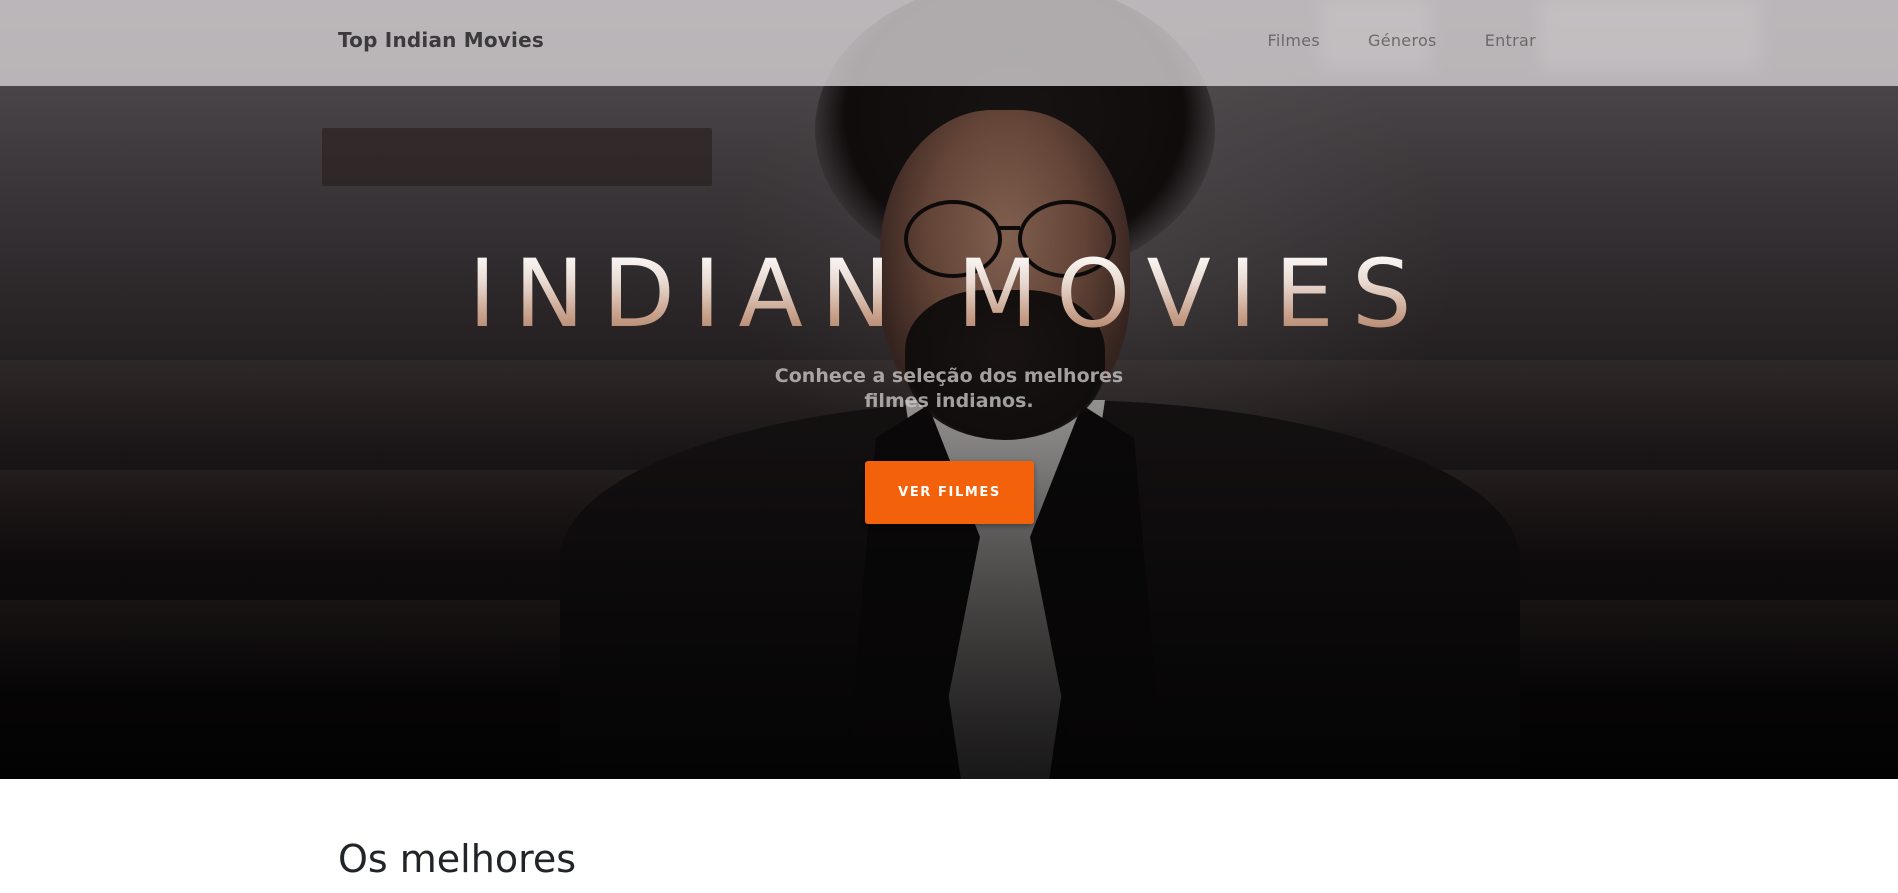  Describe the element at coordinates (441, 40) in the screenshot. I see `brand-link: Top Indian Movies` at that location.